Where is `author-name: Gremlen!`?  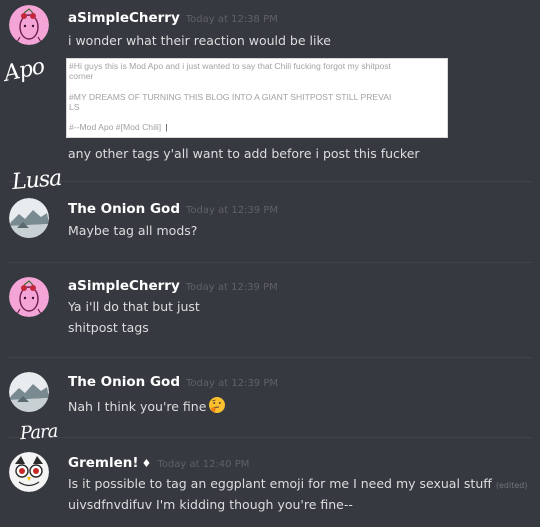 author-name: Gremlen! is located at coordinates (103, 463).